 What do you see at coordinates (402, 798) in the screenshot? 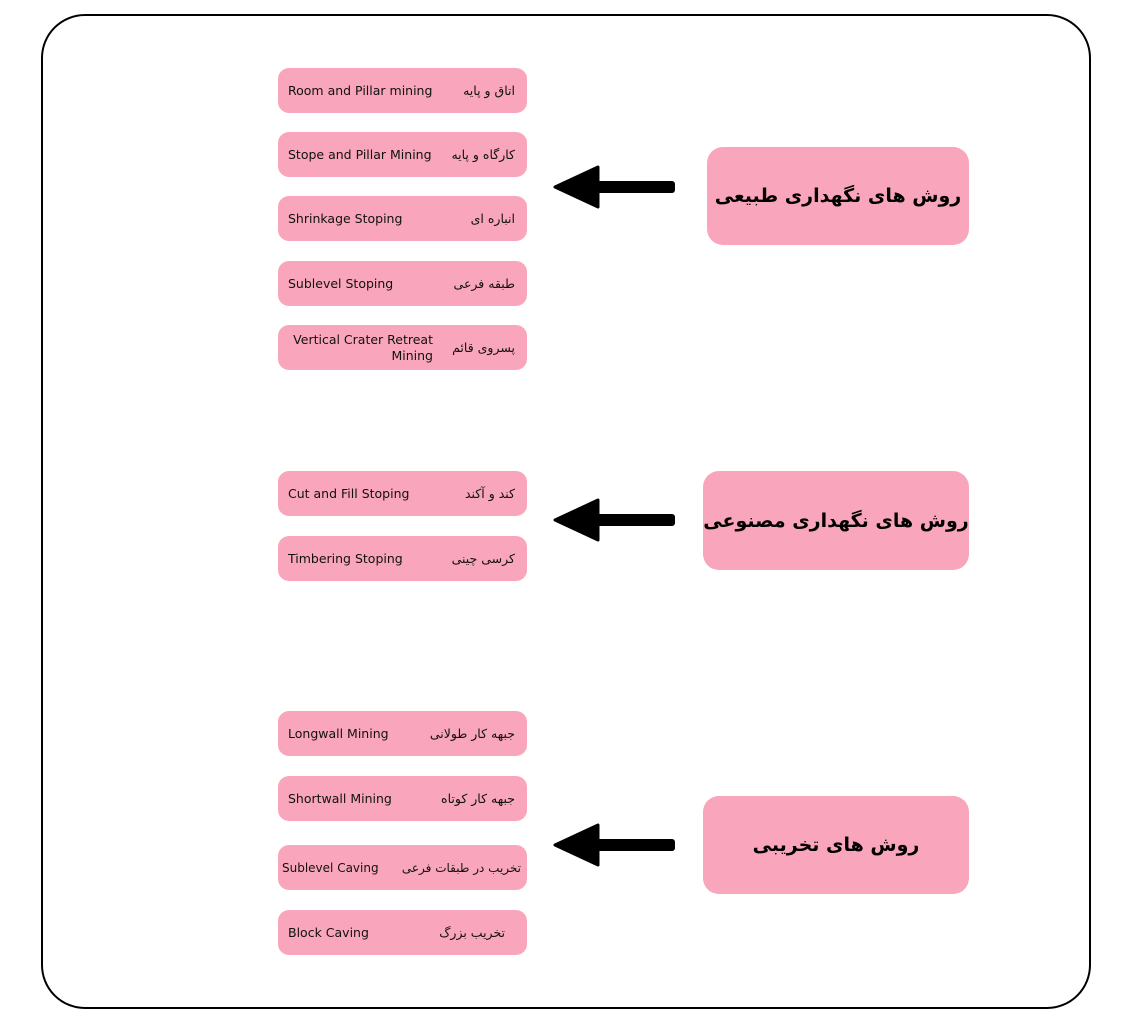
I see `method-box: Shortwall Mining جبهه کار کوتاه` at bounding box center [402, 798].